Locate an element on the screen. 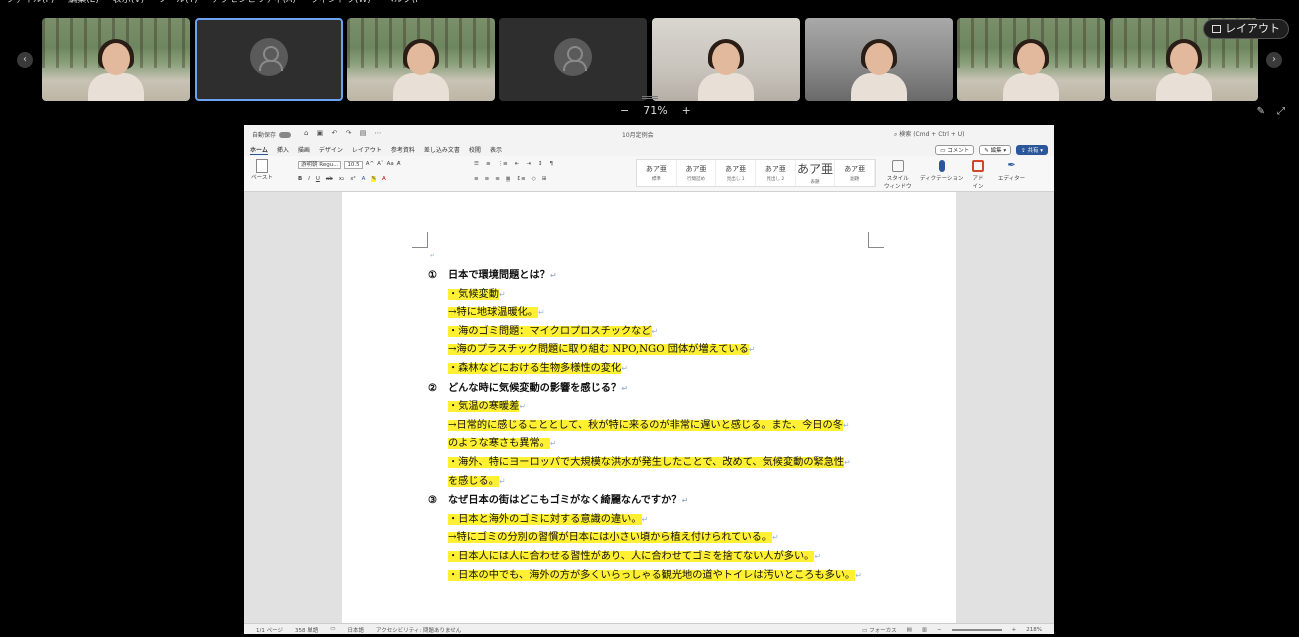  menu-item: 表示(V) is located at coordinates (128, 3).